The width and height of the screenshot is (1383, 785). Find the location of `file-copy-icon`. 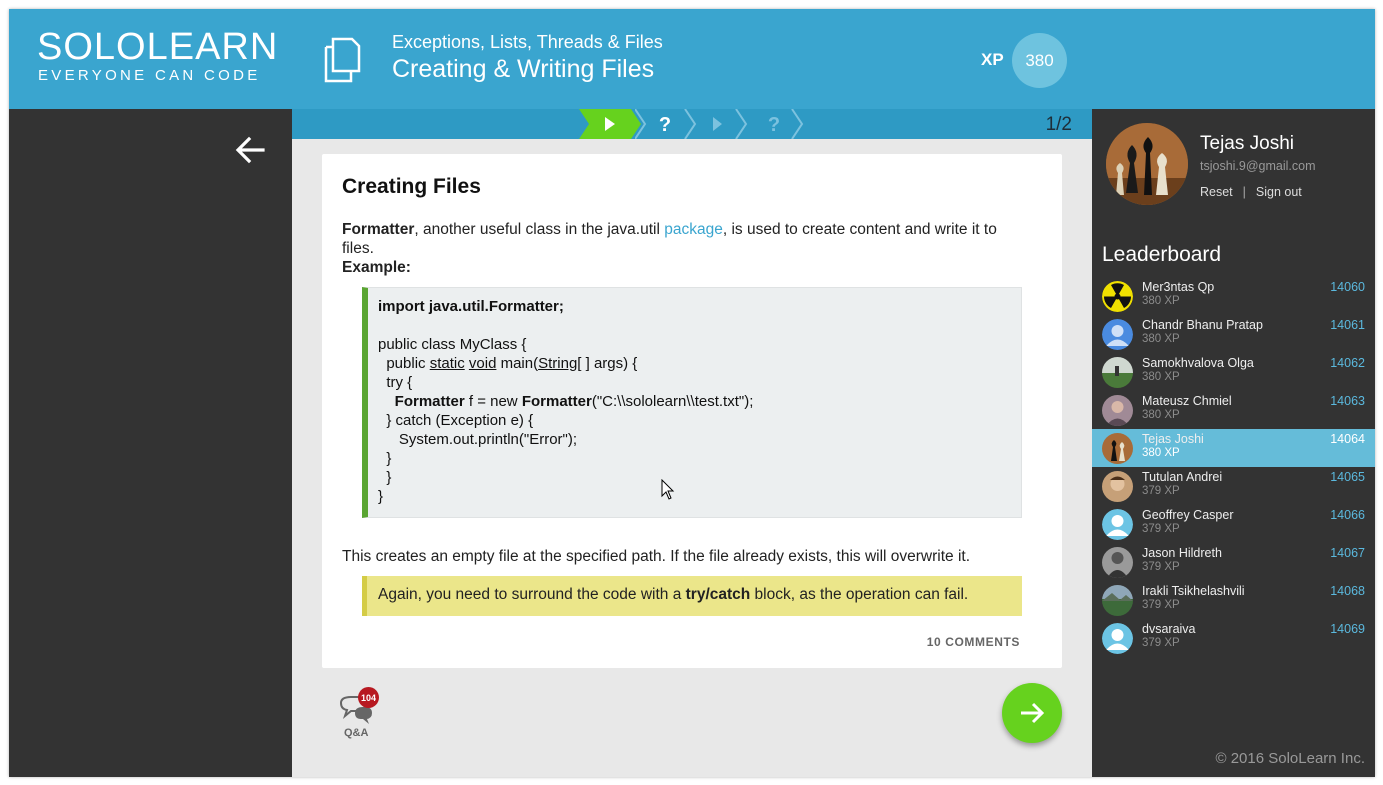

file-copy-icon is located at coordinates (342, 60).